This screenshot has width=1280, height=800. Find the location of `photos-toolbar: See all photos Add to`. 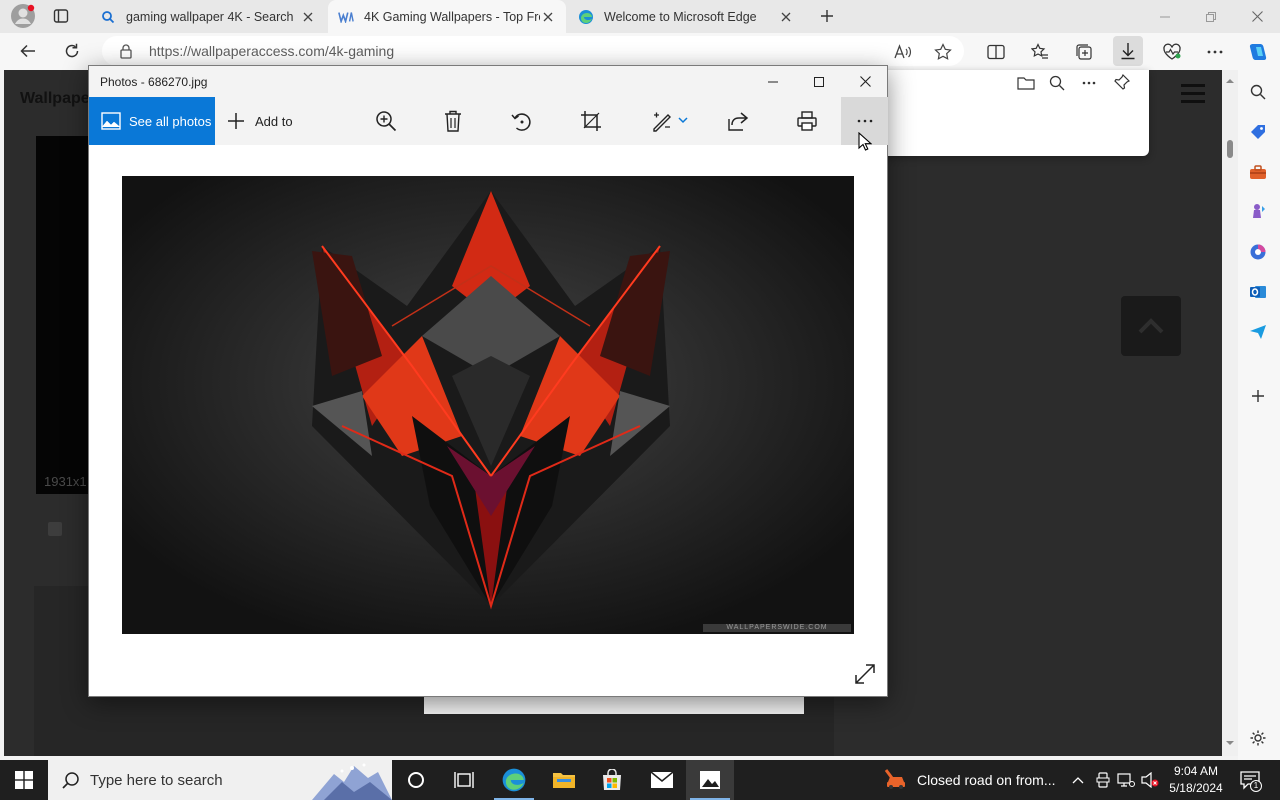

photos-toolbar: See all photos Add to is located at coordinates (488, 121).